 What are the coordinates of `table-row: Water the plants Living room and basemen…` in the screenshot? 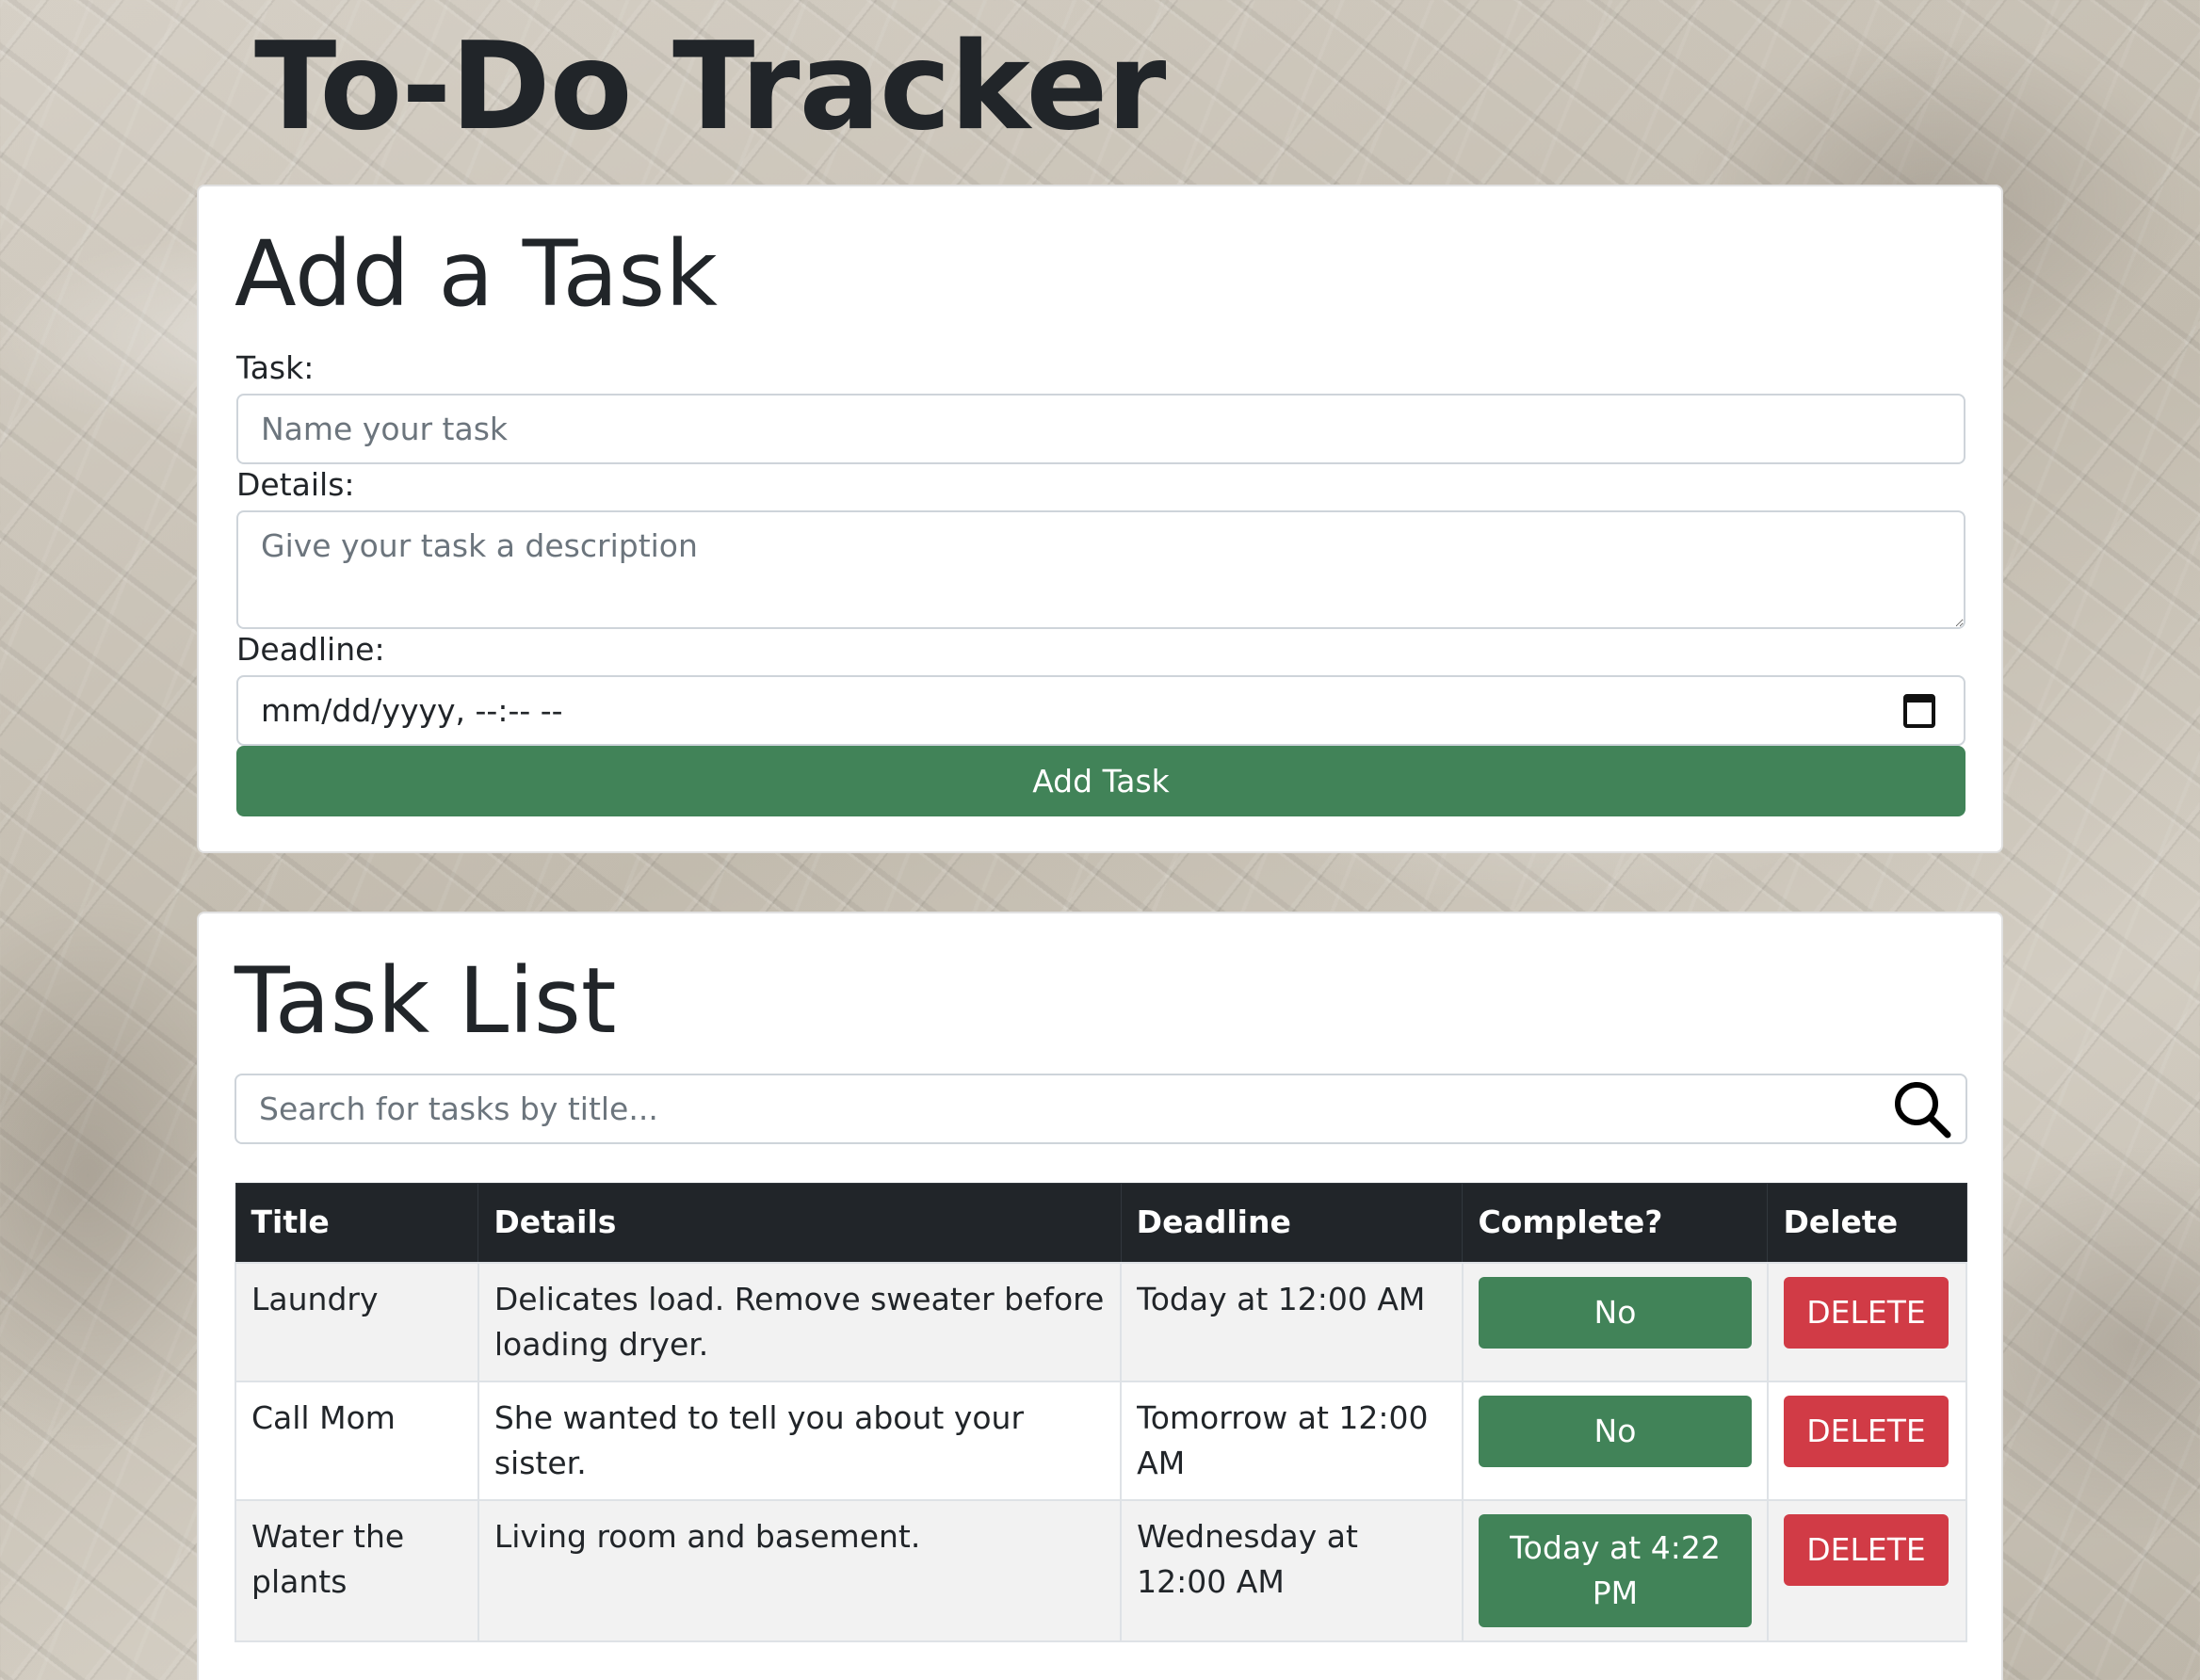 It's located at (1101, 1570).